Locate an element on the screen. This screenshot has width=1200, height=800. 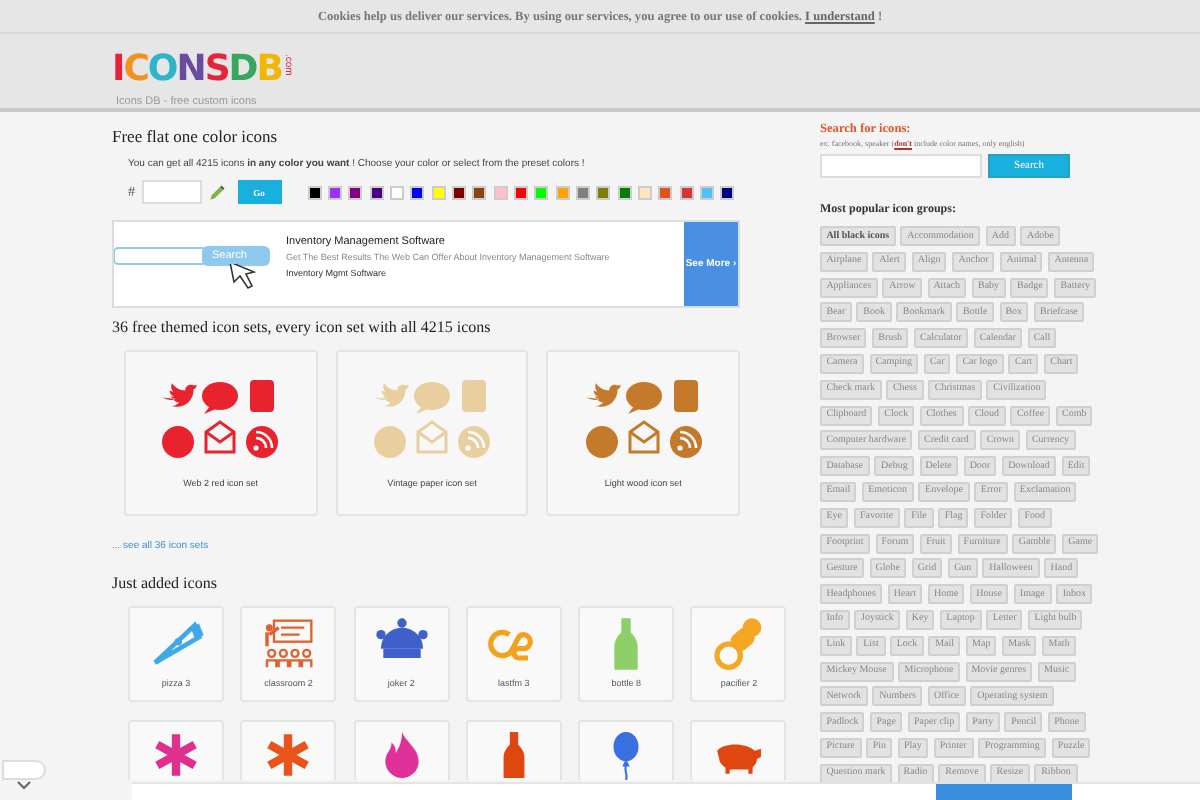
ad-banner is located at coordinates (1004, 792).